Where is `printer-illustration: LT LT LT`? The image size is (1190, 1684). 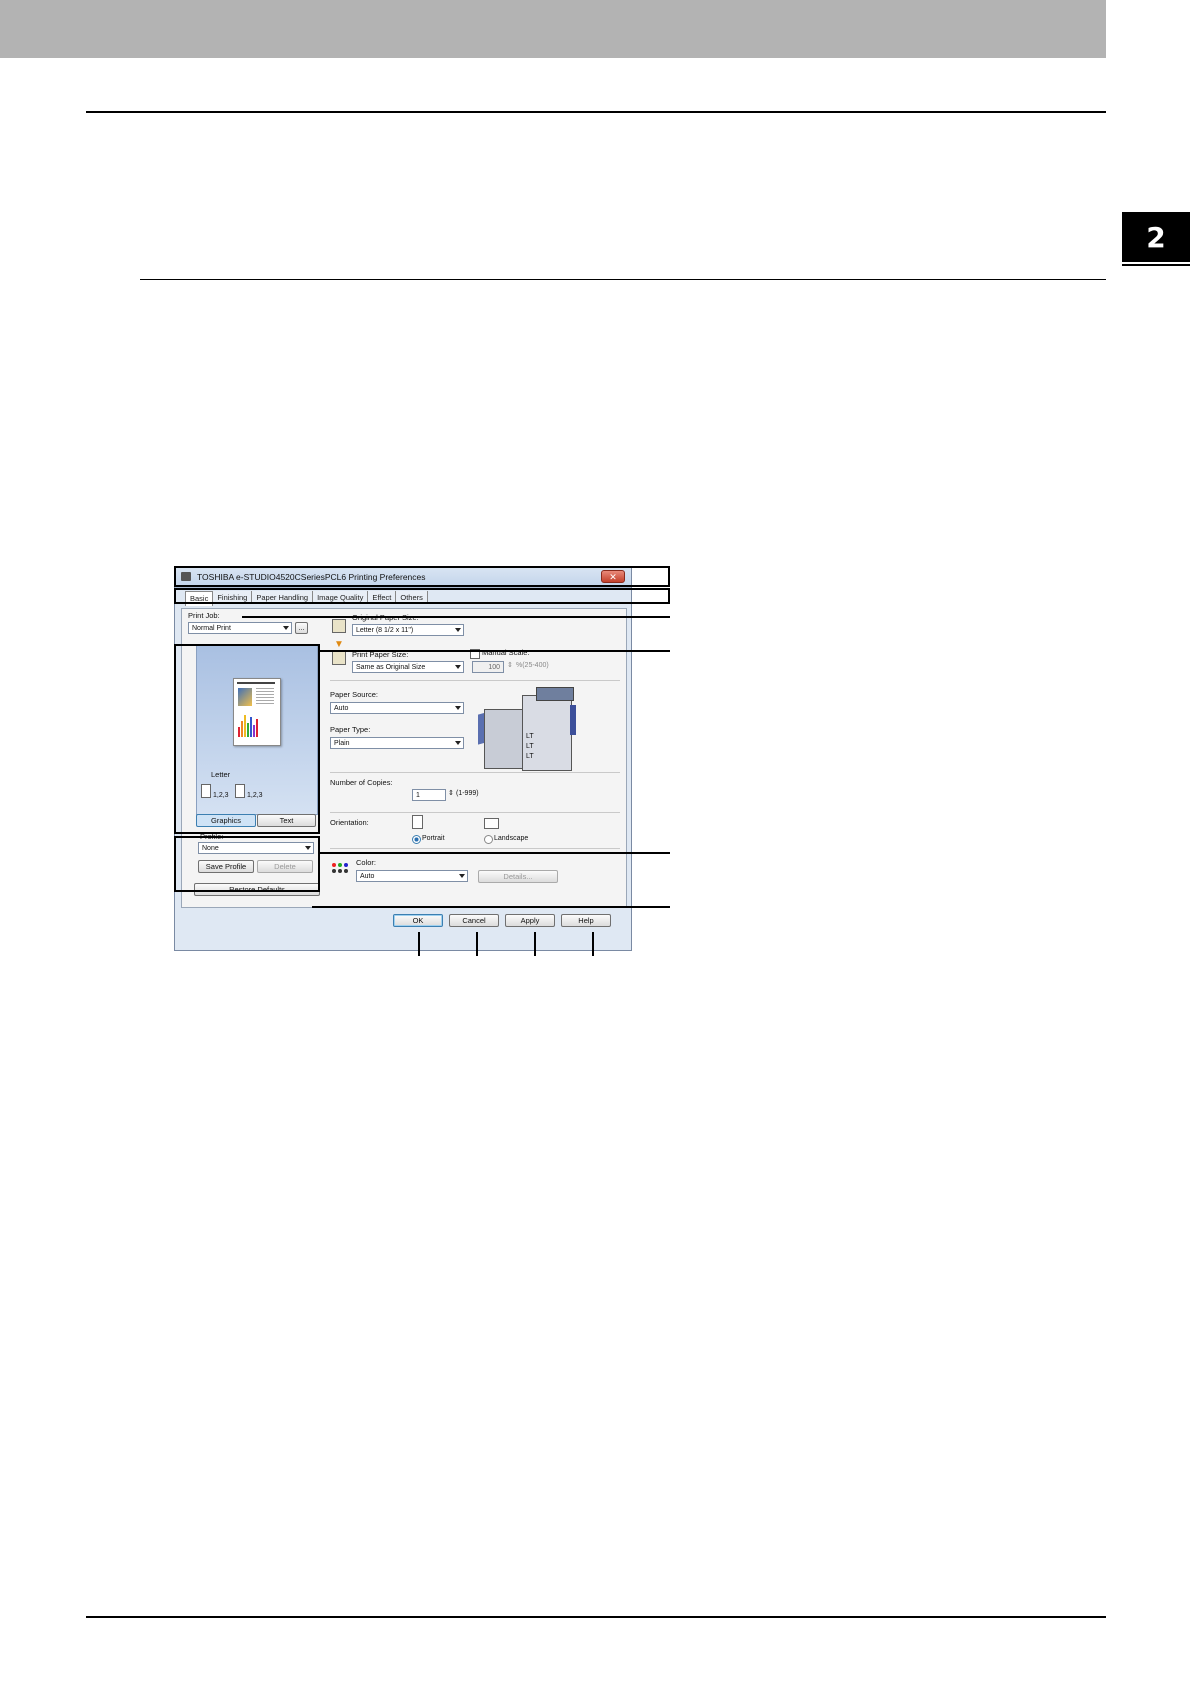
printer-illustration: LT LT LT is located at coordinates (528, 729).